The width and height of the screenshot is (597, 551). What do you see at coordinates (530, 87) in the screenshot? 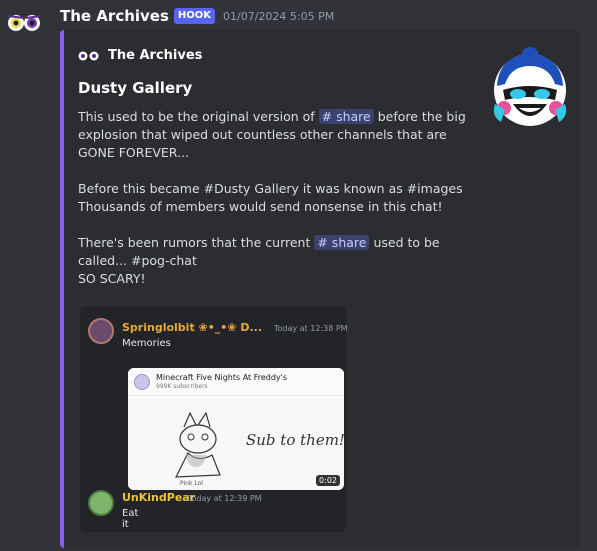
I see `embed-thumbnail` at bounding box center [530, 87].